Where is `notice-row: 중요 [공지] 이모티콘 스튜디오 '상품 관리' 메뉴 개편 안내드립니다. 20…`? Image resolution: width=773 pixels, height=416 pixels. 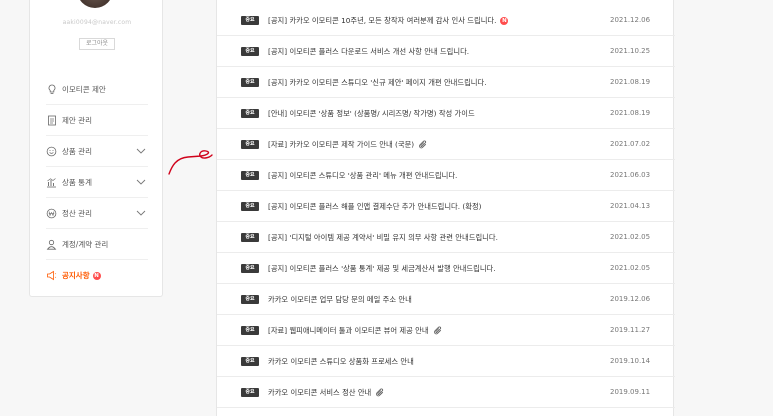 notice-row: 중요 [공지] 이모티콘 스튜디오 '상품 관리' 메뉴 개편 안내드립니다. 20… is located at coordinates (446, 175).